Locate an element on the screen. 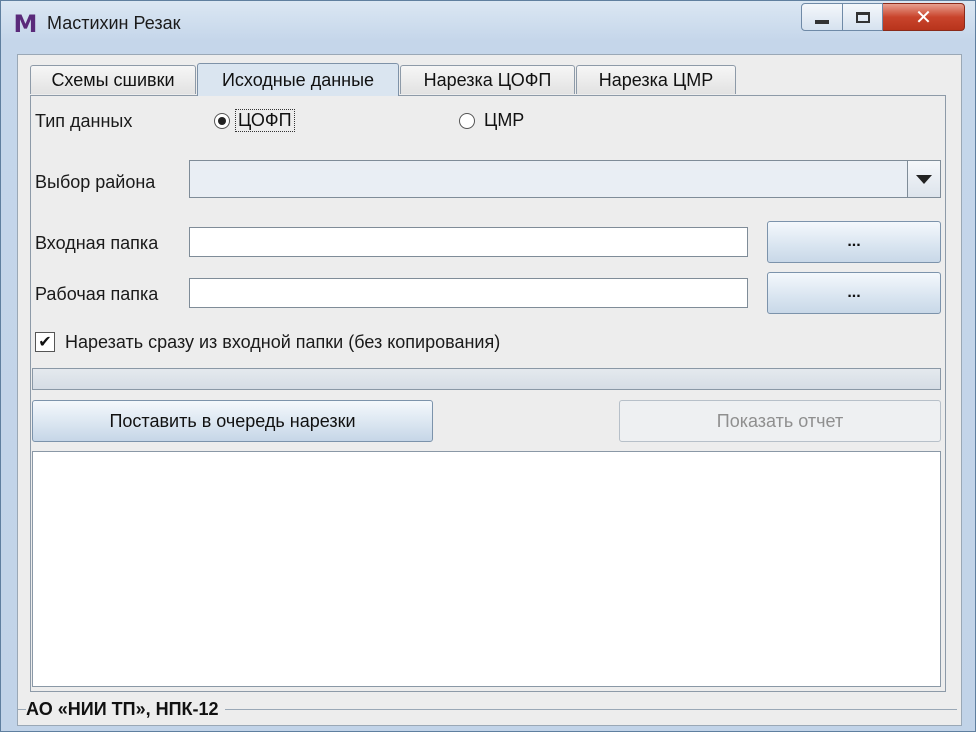 Image resolution: width=976 pixels, height=732 pixels. radio-cmr is located at coordinates (467, 121).